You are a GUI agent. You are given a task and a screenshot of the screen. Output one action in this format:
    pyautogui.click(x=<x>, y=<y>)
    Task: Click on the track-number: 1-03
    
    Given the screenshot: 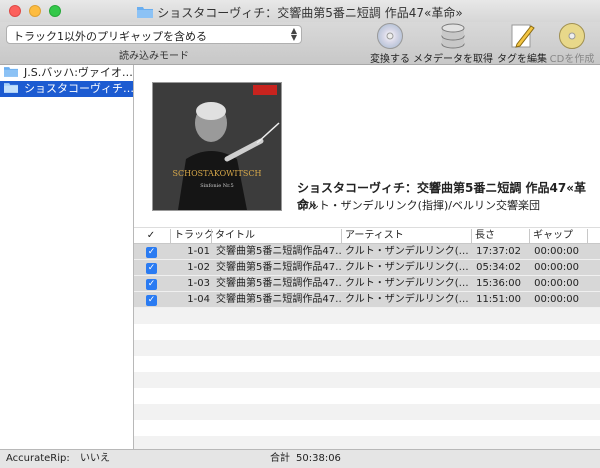 What is the action you would take?
    pyautogui.click(x=198, y=283)
    